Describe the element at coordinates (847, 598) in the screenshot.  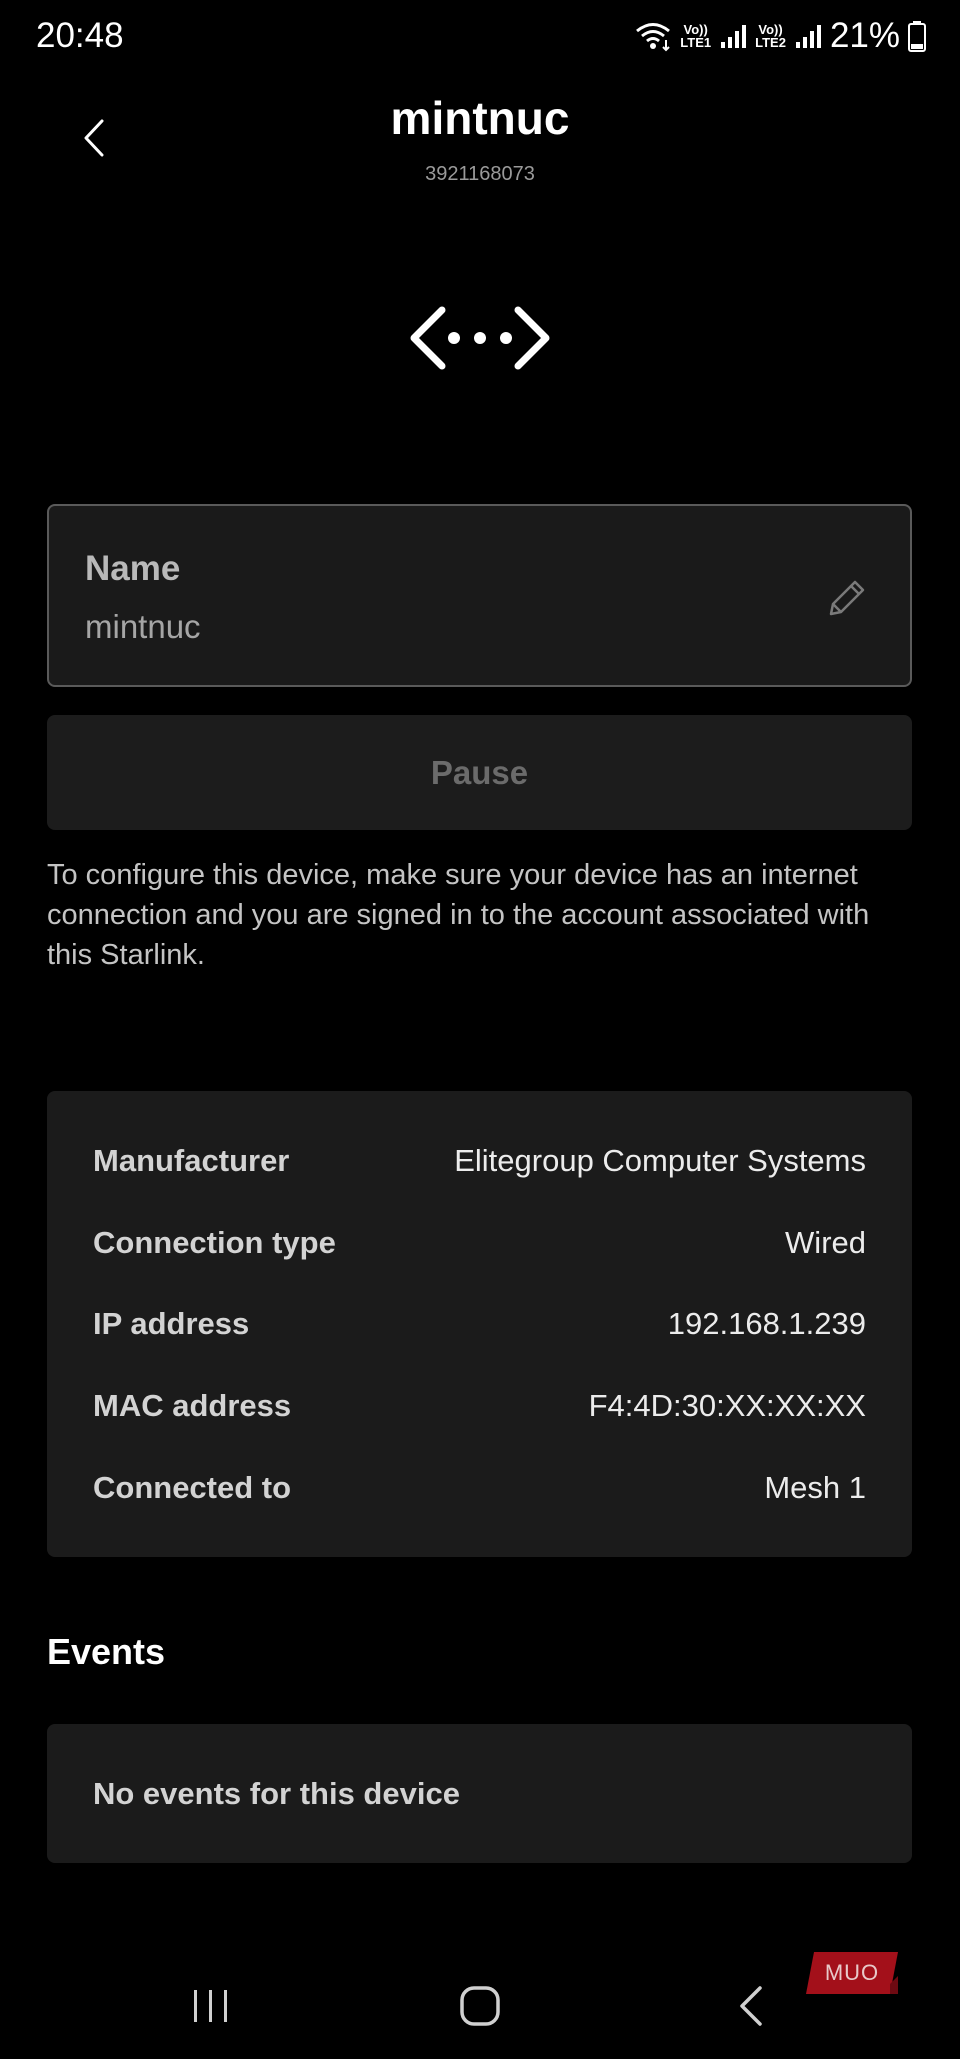
I see `pencil-icon` at that location.